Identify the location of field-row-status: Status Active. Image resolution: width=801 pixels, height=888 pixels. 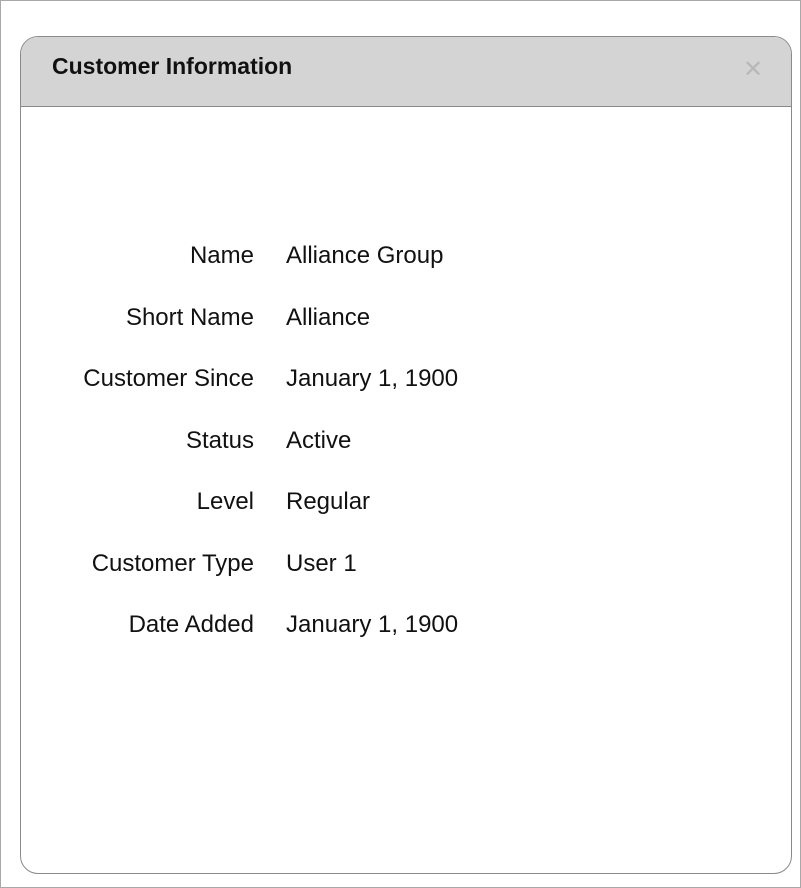
(406, 458).